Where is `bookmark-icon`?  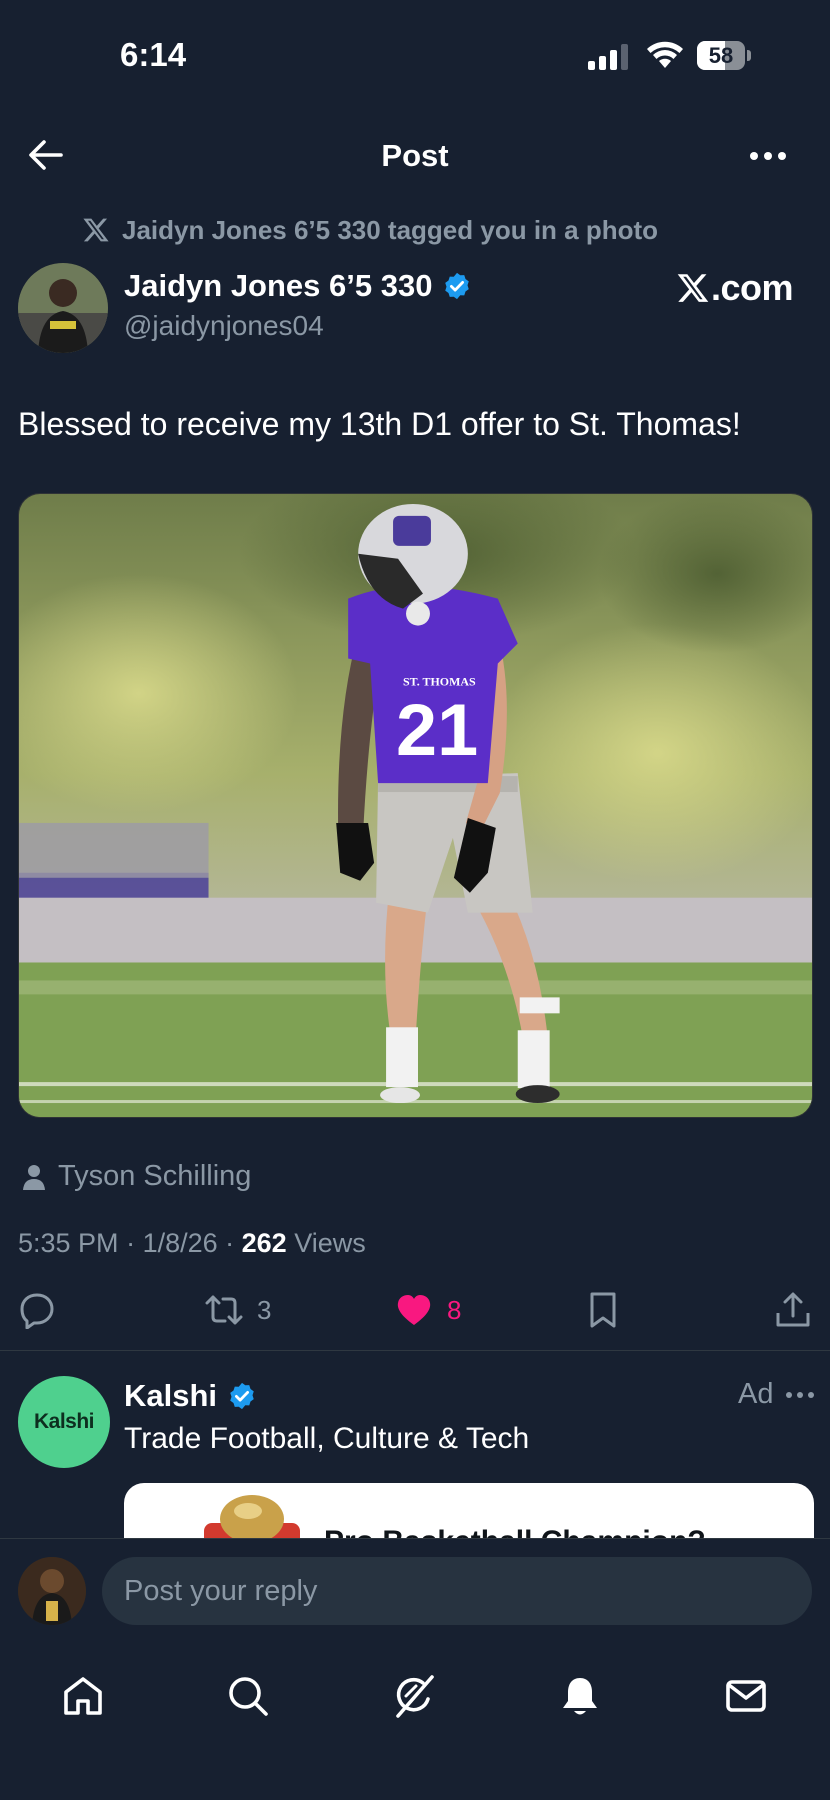 bookmark-icon is located at coordinates (603, 1310).